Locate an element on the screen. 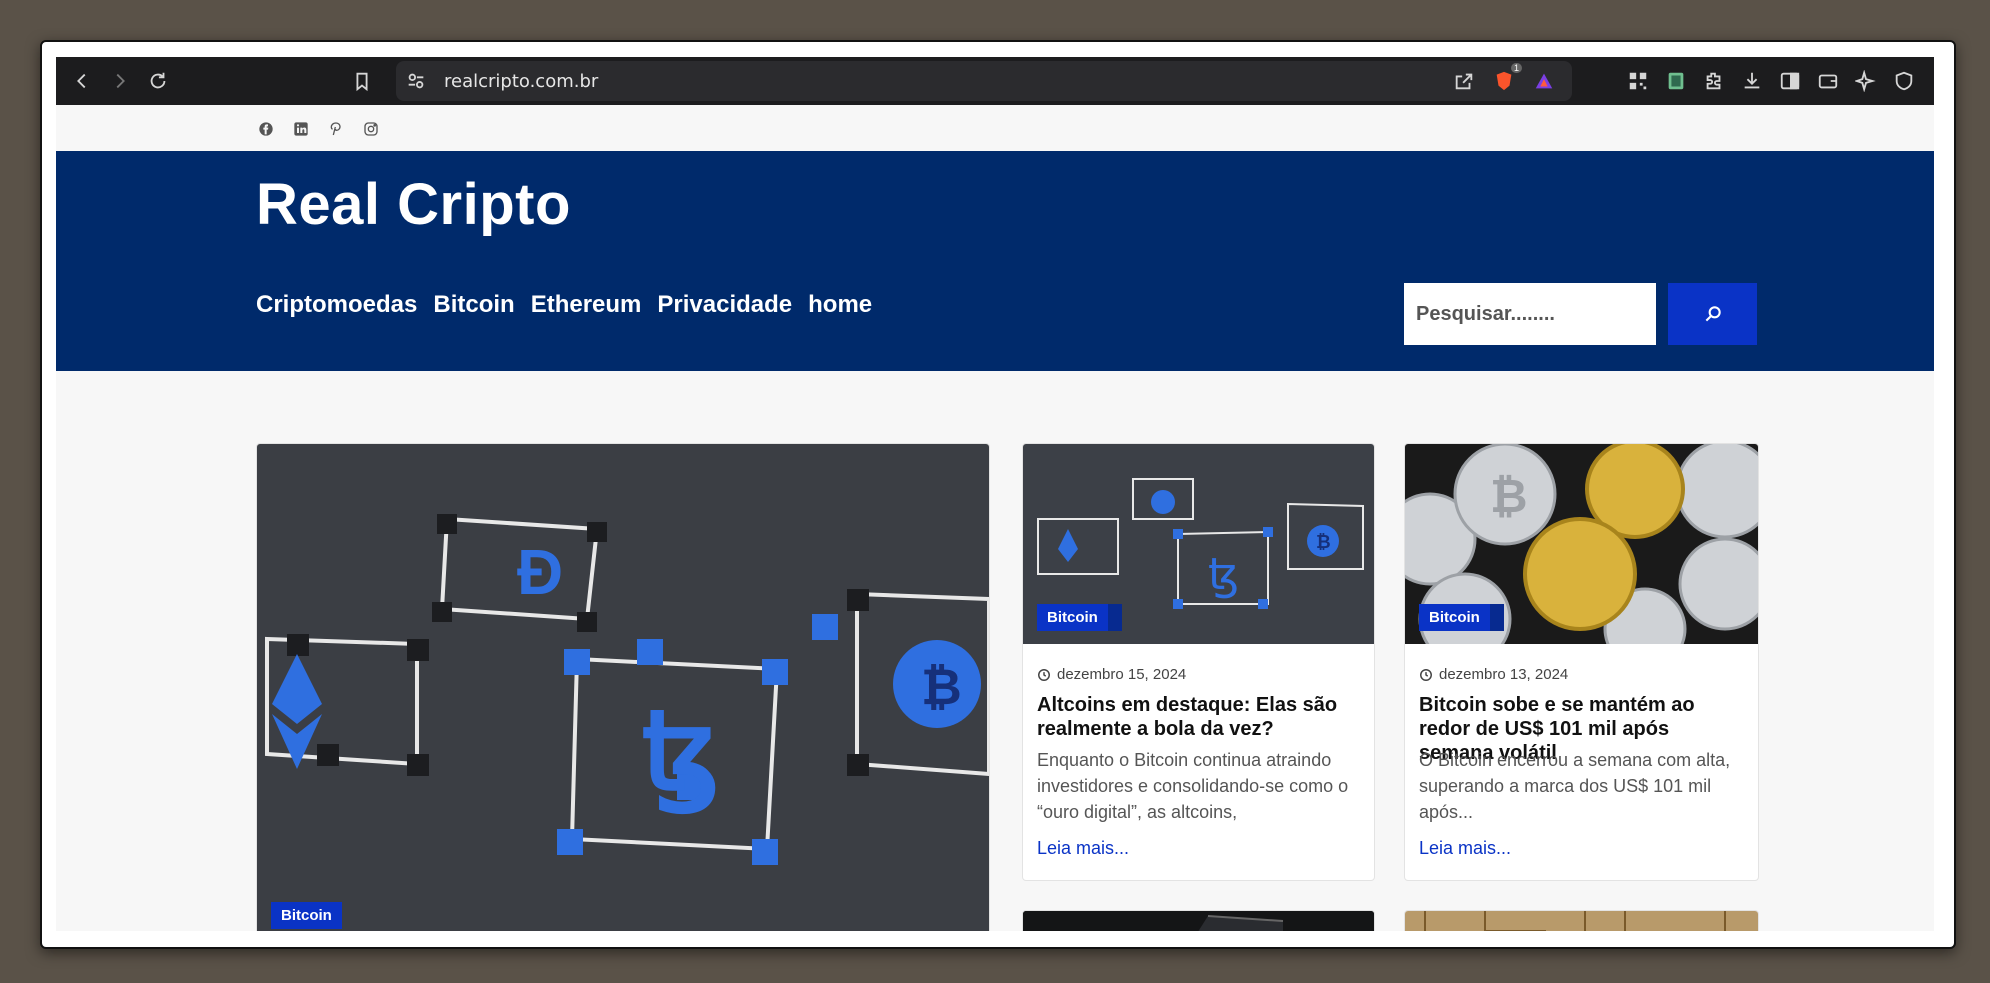 Image resolution: width=1990 pixels, height=983 pixels. nav-item-bitcoin: Bitcoin is located at coordinates (473, 305).